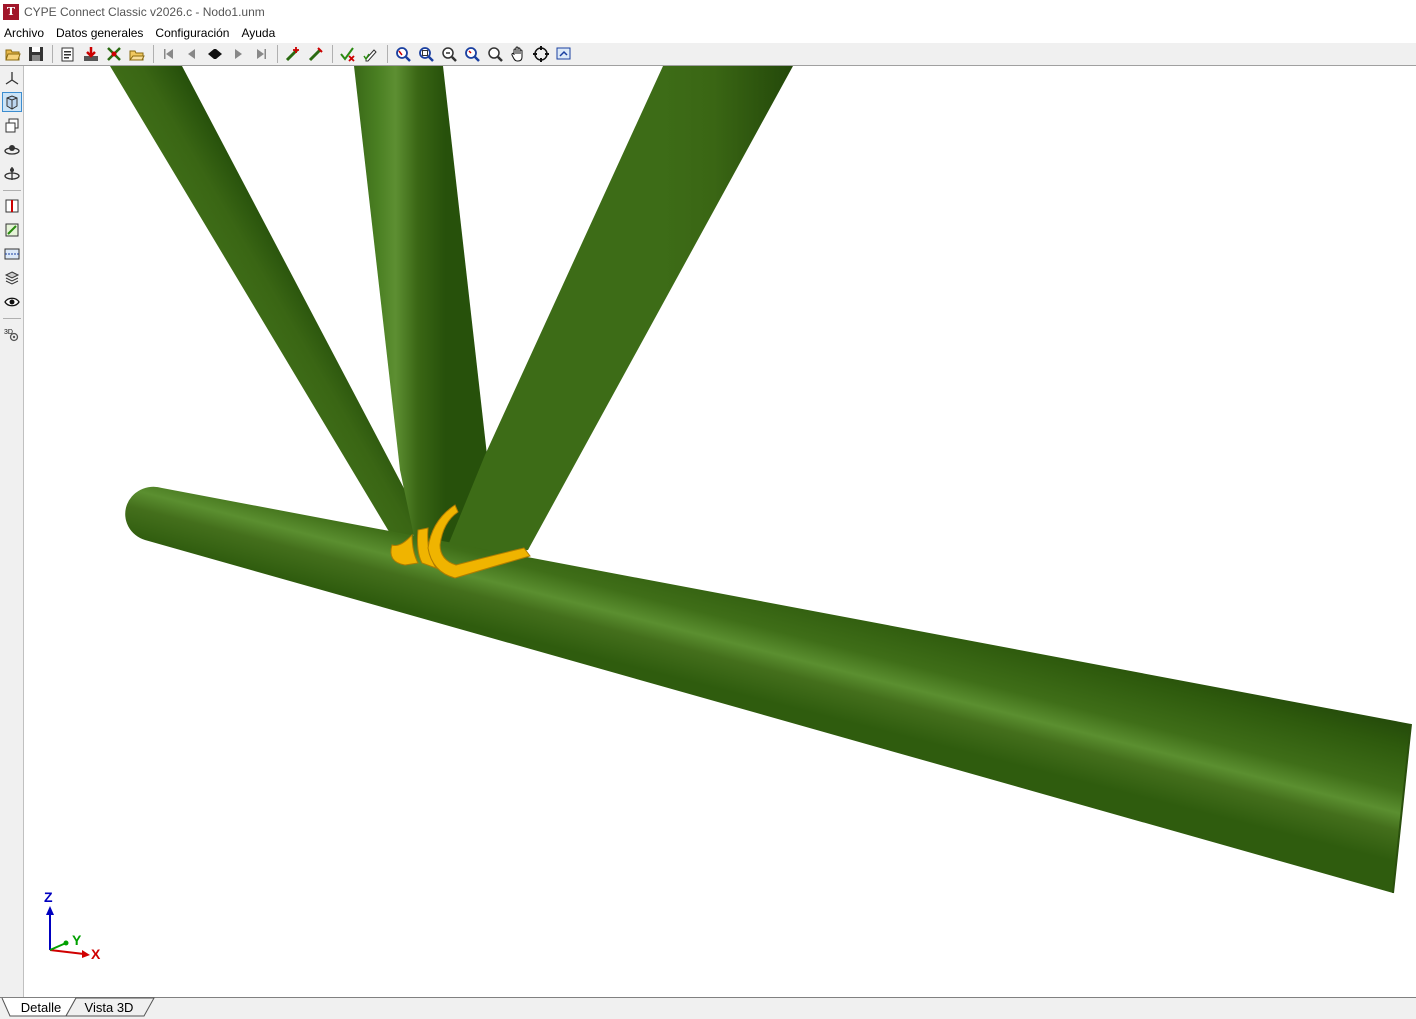 The height and width of the screenshot is (1019, 1416). I want to click on add-member-icon, so click(293, 54).